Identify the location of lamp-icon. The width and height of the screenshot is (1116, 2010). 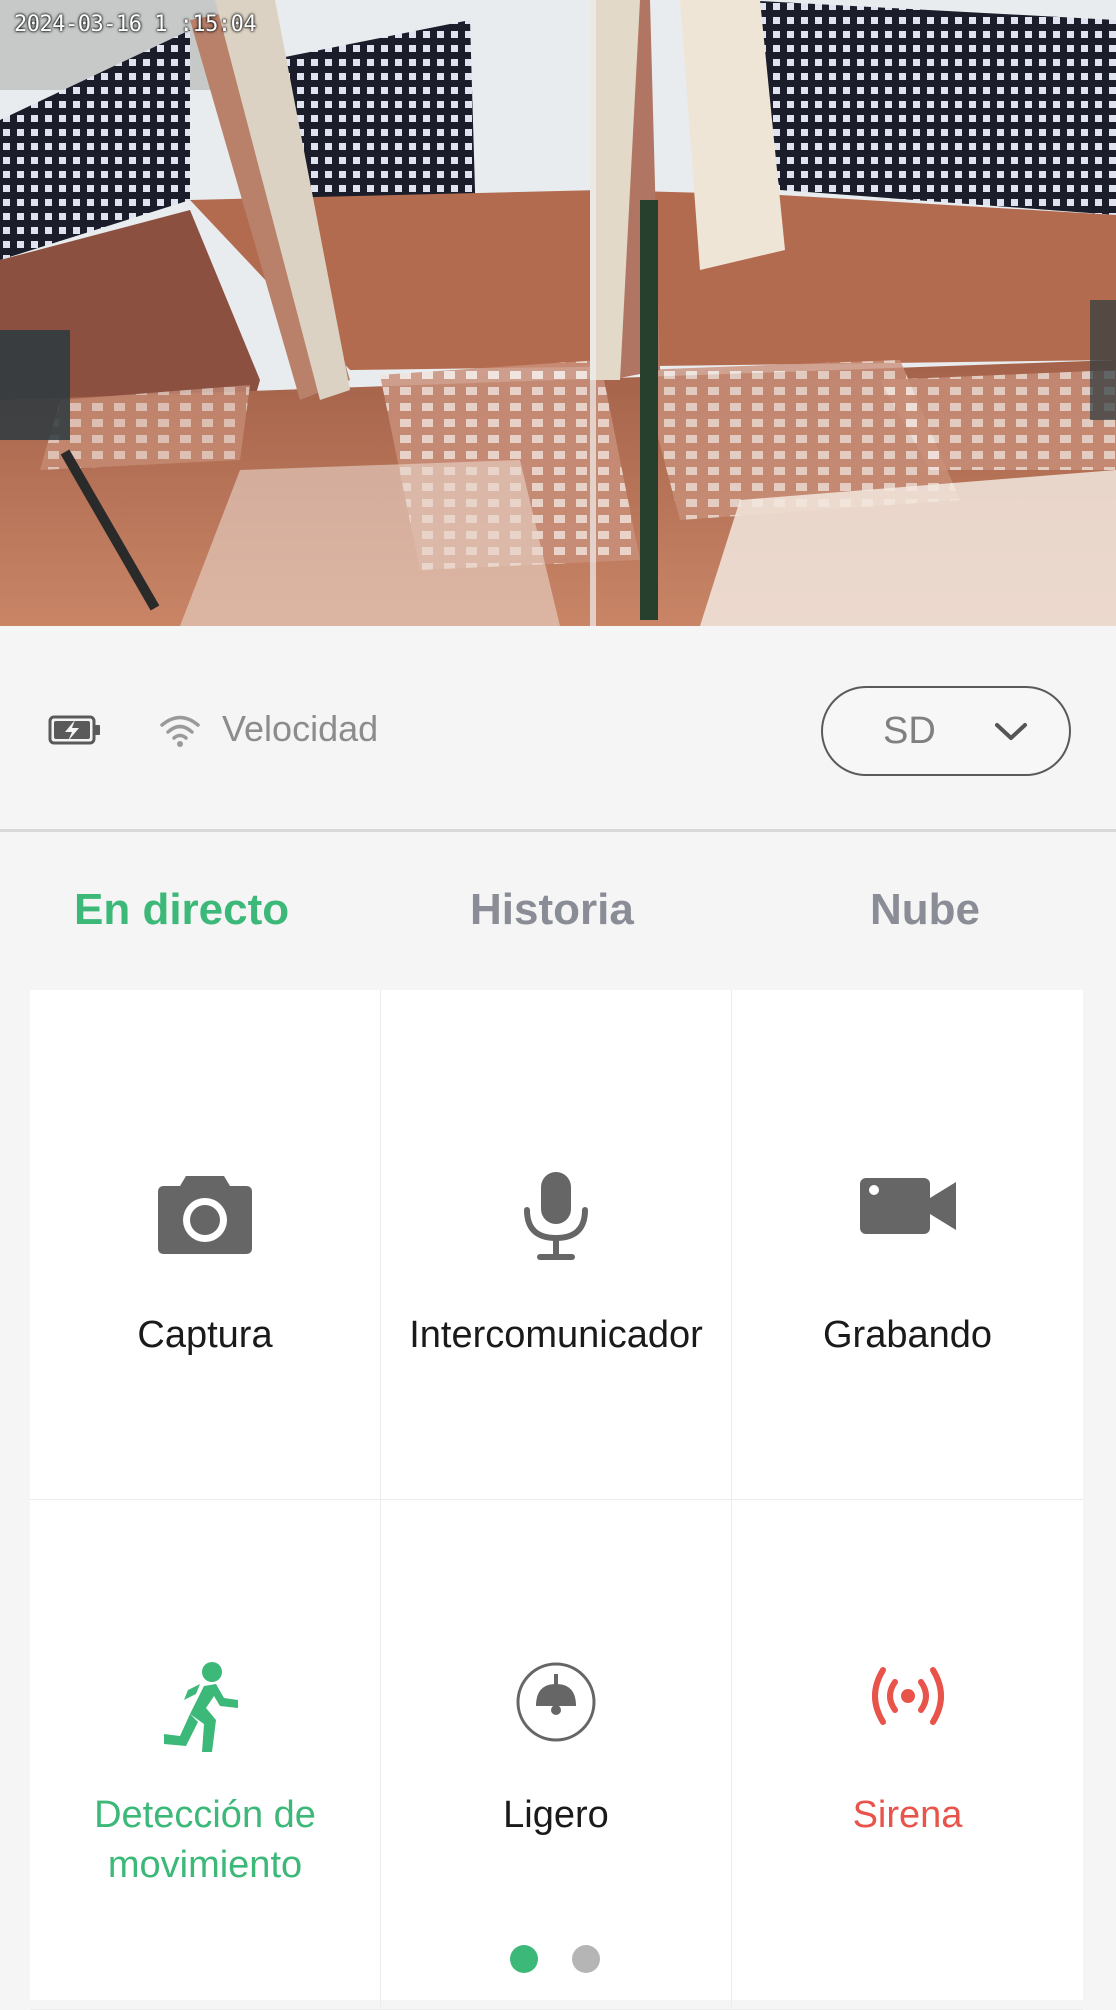
(556, 1704).